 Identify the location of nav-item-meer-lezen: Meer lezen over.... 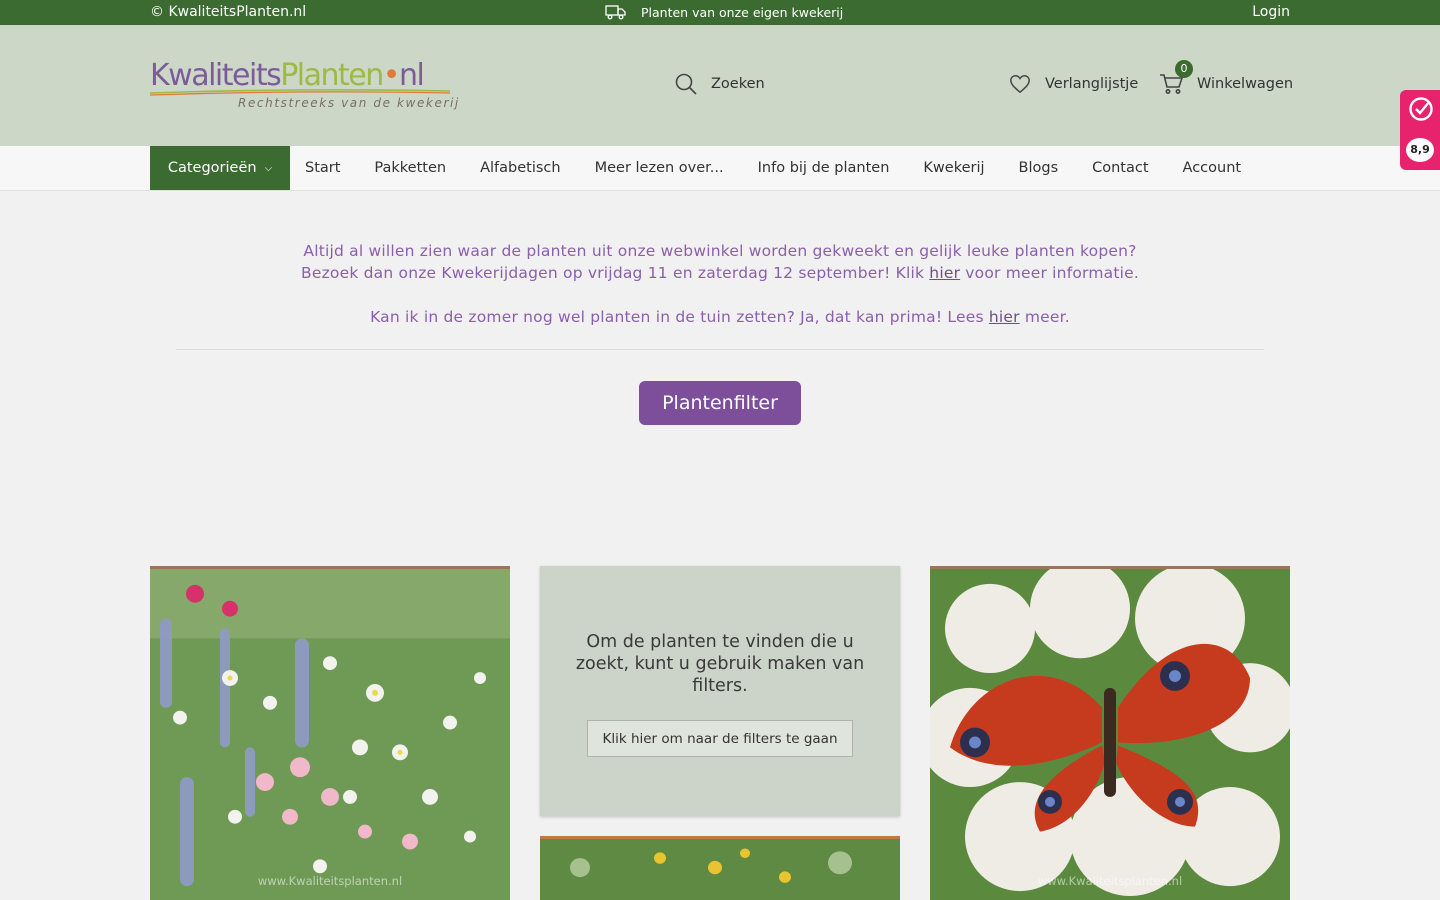
(659, 168).